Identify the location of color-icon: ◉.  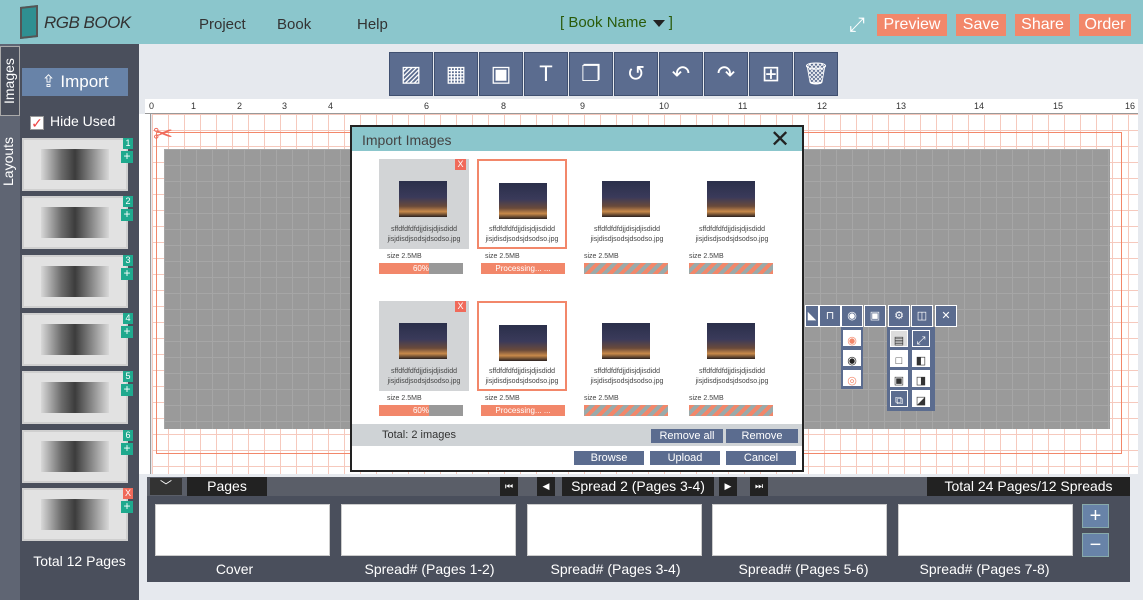
(852, 316).